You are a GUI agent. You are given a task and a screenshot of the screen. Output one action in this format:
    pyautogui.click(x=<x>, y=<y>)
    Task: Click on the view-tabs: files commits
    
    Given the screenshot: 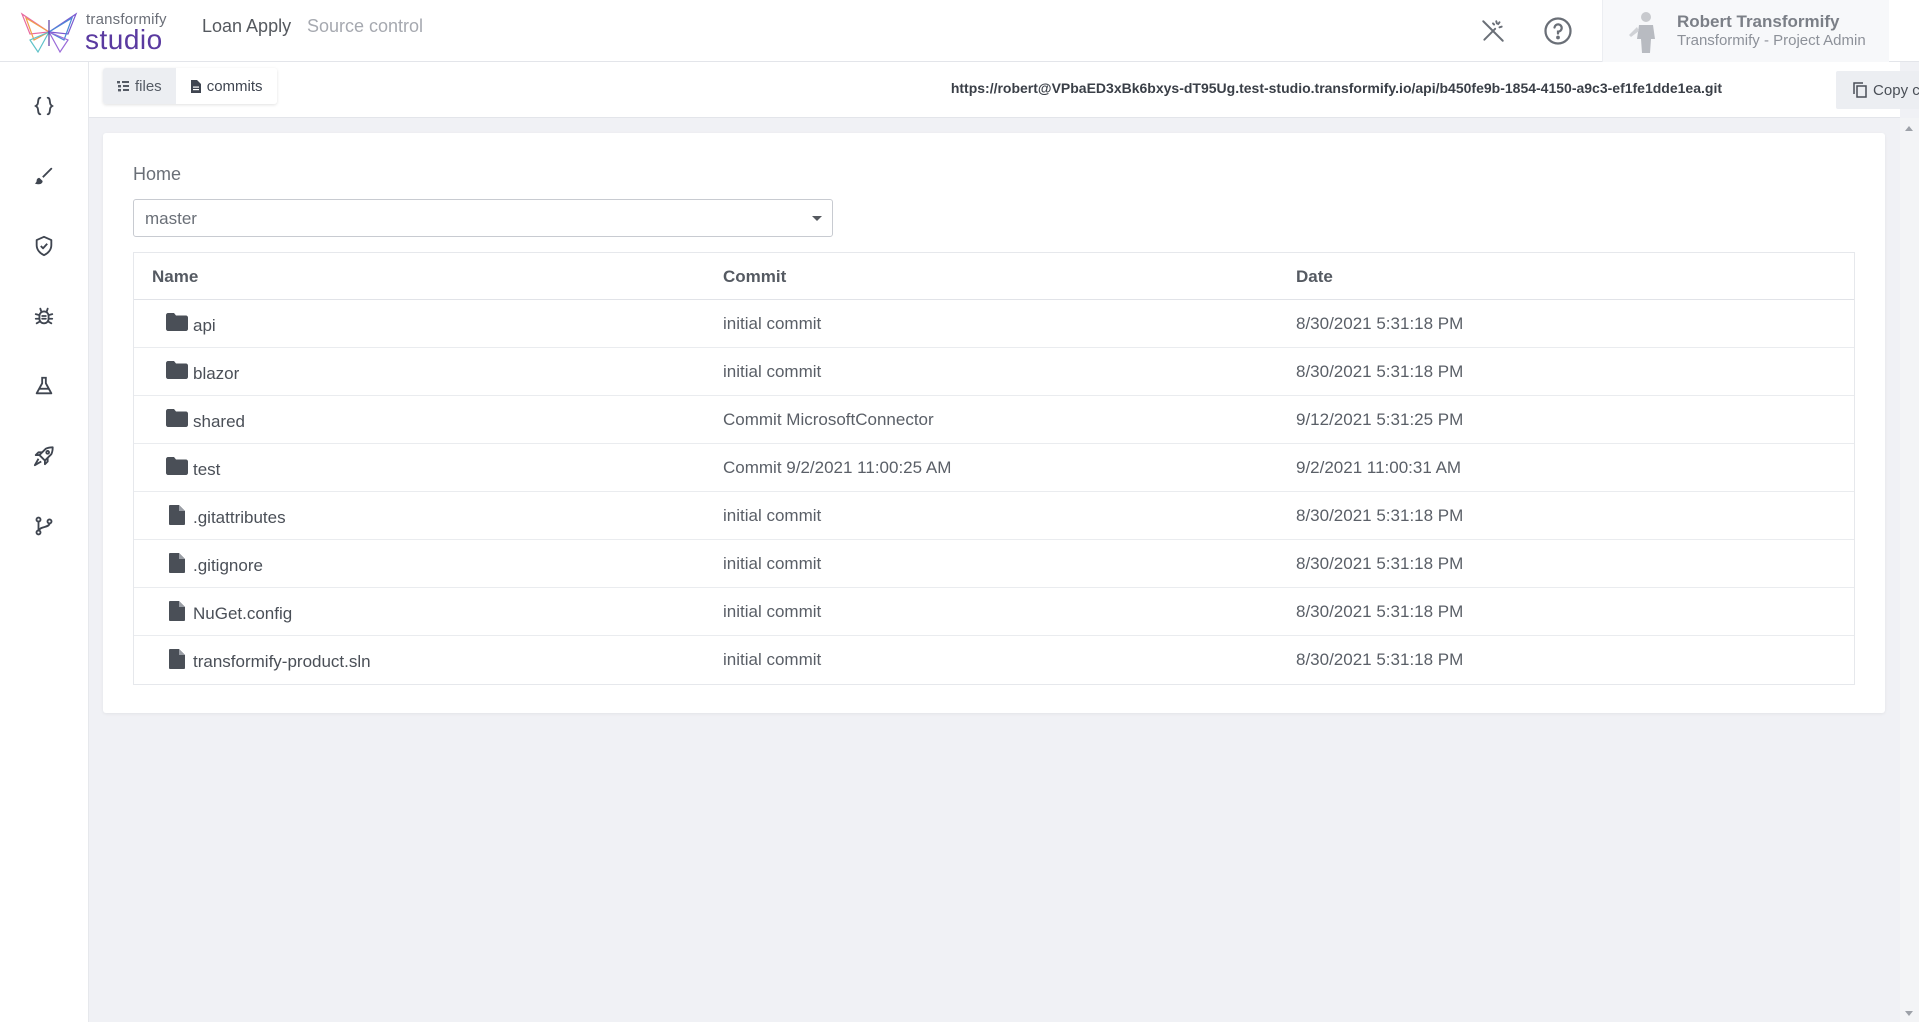 What is the action you would take?
    pyautogui.click(x=190, y=86)
    